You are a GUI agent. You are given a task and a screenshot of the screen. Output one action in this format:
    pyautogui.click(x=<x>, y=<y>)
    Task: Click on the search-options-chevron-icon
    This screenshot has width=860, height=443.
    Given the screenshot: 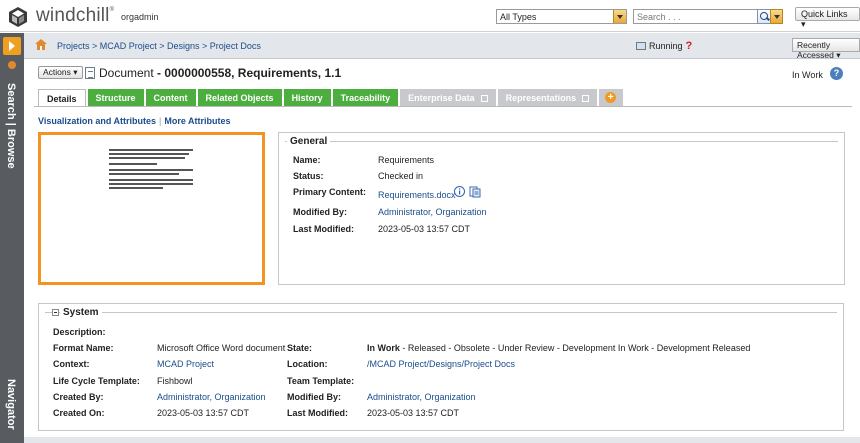 What is the action you would take?
    pyautogui.click(x=776, y=16)
    